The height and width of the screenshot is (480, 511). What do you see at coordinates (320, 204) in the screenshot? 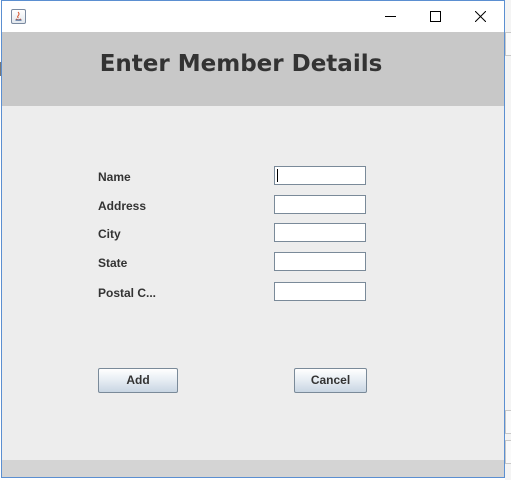
I see `address-field` at bounding box center [320, 204].